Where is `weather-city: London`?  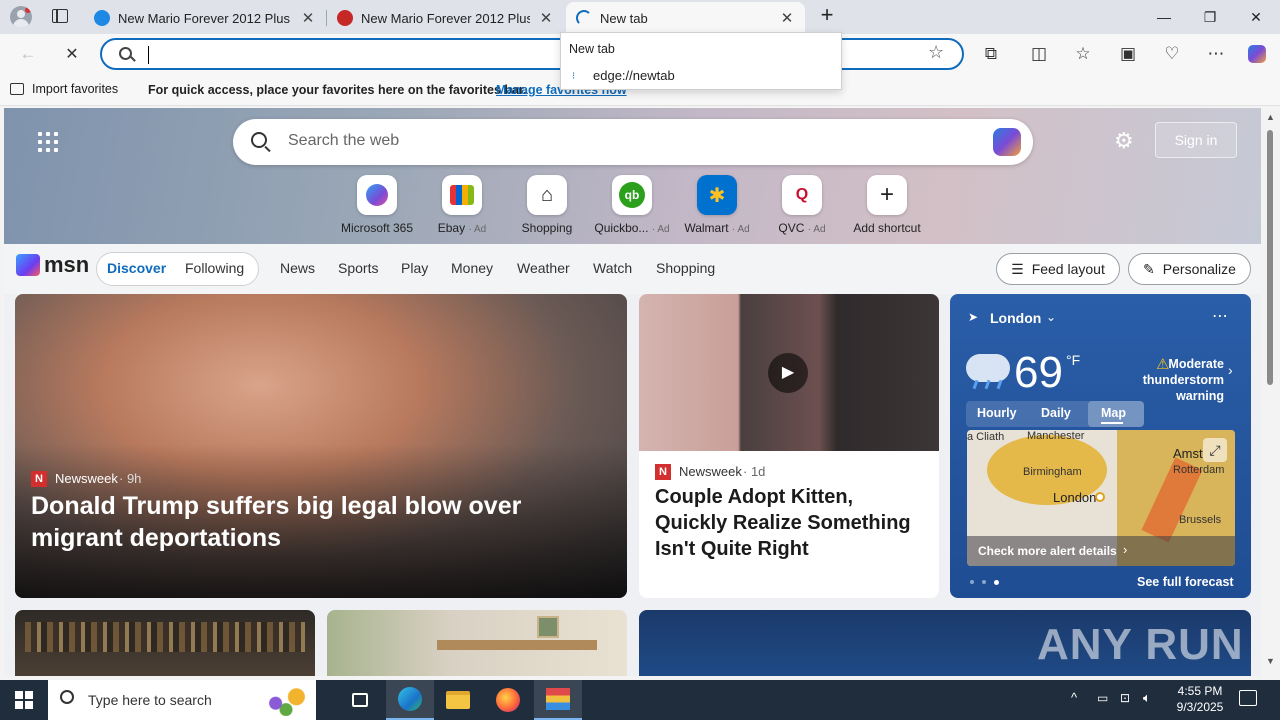
weather-city: London is located at coordinates (1015, 318).